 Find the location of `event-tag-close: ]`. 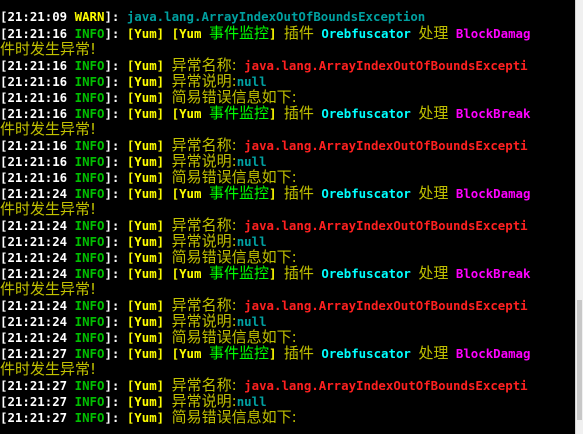

event-tag-close: ] is located at coordinates (272, 113).